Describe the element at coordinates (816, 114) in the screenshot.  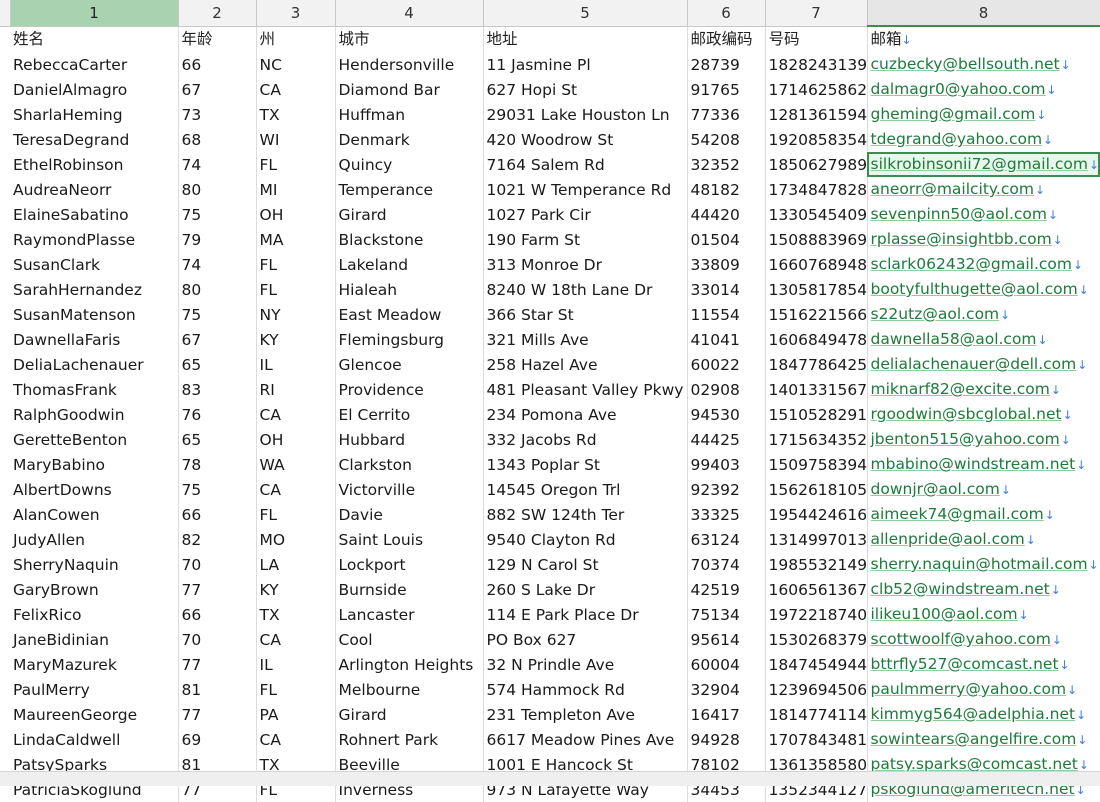
I see `cell-phone: 12813615945` at that location.